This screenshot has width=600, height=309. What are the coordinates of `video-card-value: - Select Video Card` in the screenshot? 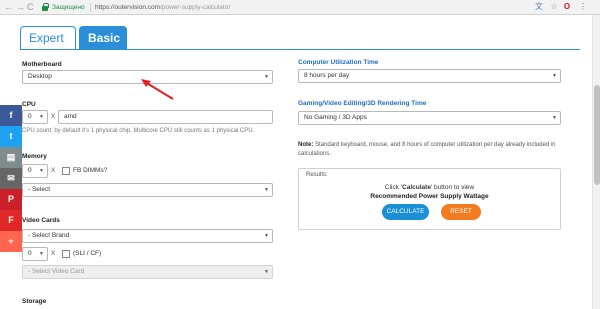 It's located at (56, 271).